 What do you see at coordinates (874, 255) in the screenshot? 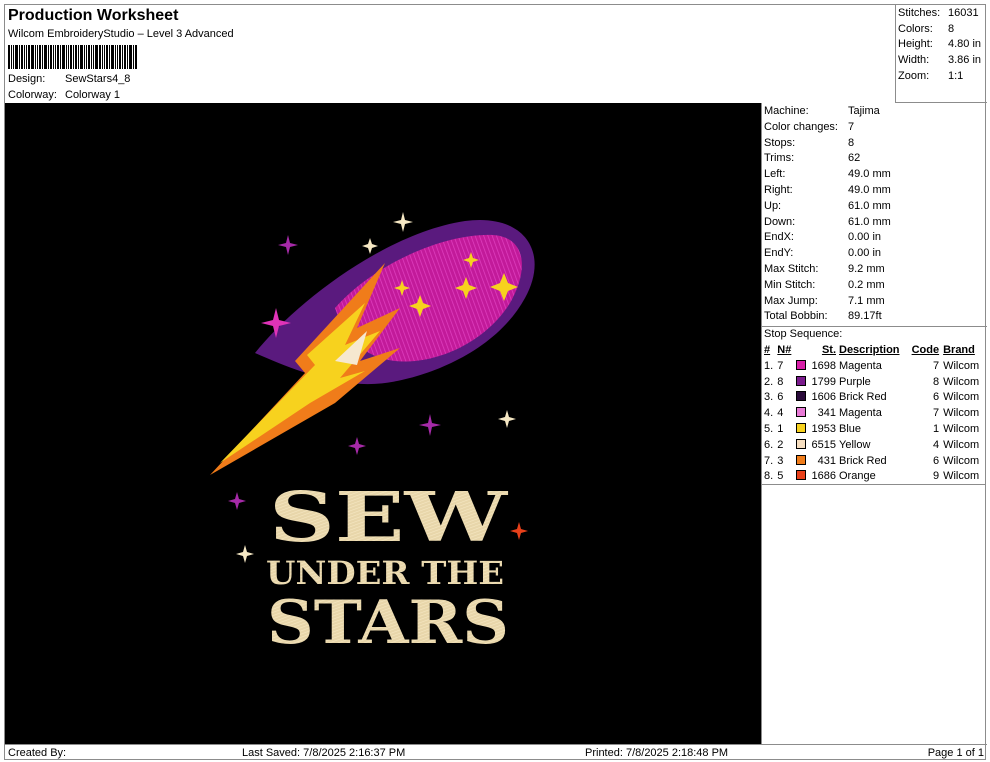
I see `property-row: EndY: 0.00 in` at bounding box center [874, 255].